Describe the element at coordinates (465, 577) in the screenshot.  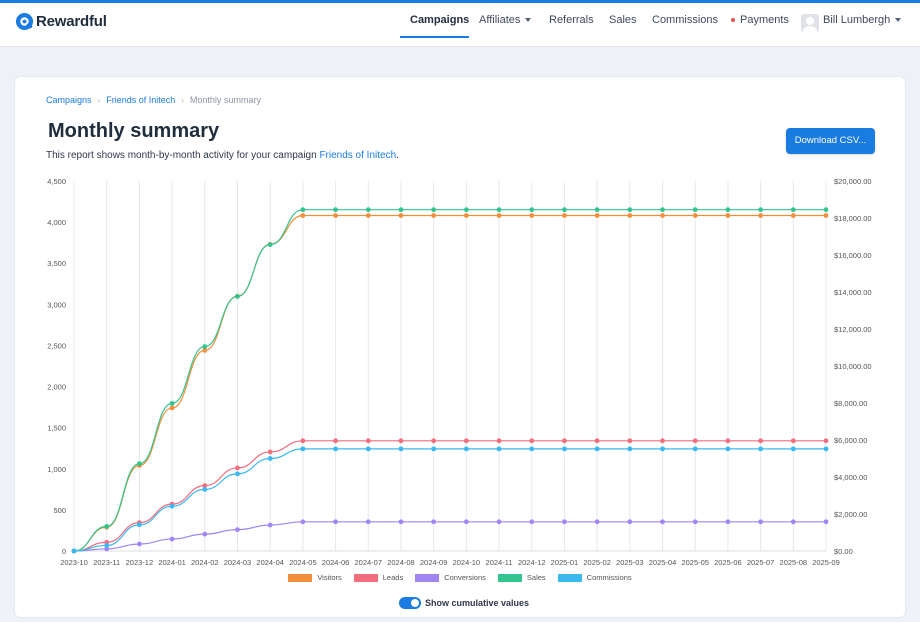
I see `legend-label: Conversions` at that location.